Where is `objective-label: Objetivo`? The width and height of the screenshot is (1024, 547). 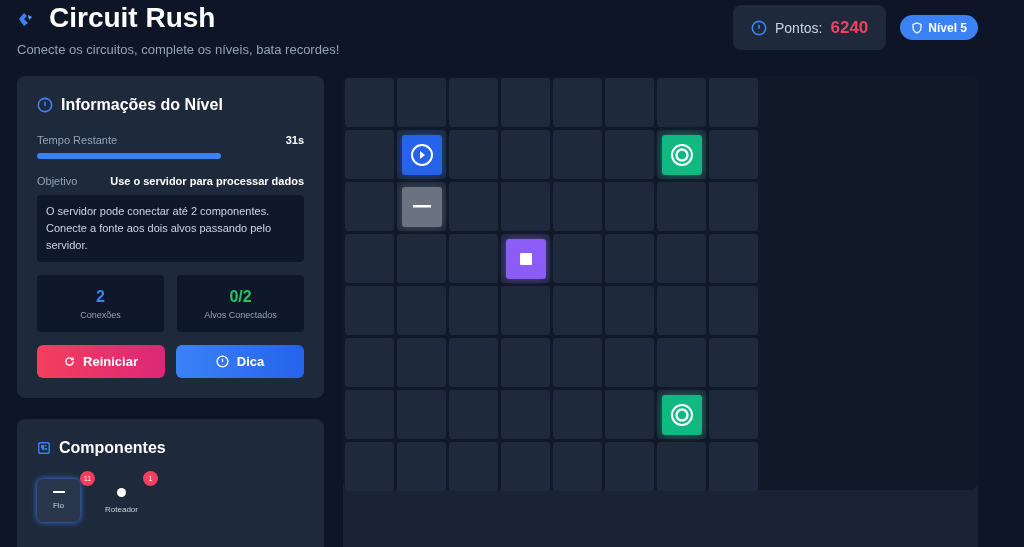
objective-label: Objetivo is located at coordinates (57, 181).